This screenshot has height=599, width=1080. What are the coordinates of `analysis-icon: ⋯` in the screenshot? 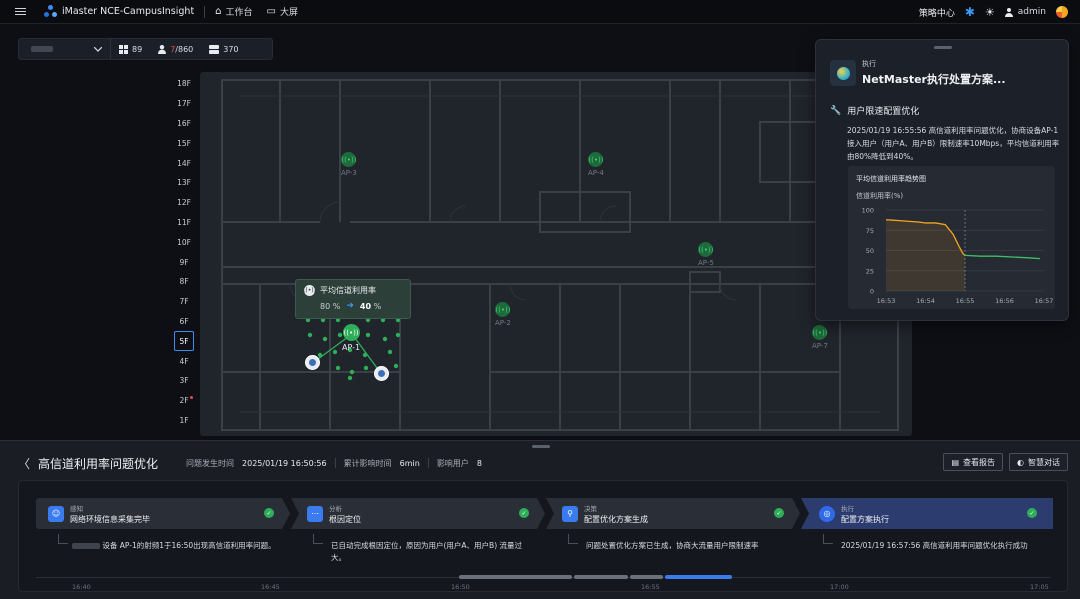 It's located at (315, 514).